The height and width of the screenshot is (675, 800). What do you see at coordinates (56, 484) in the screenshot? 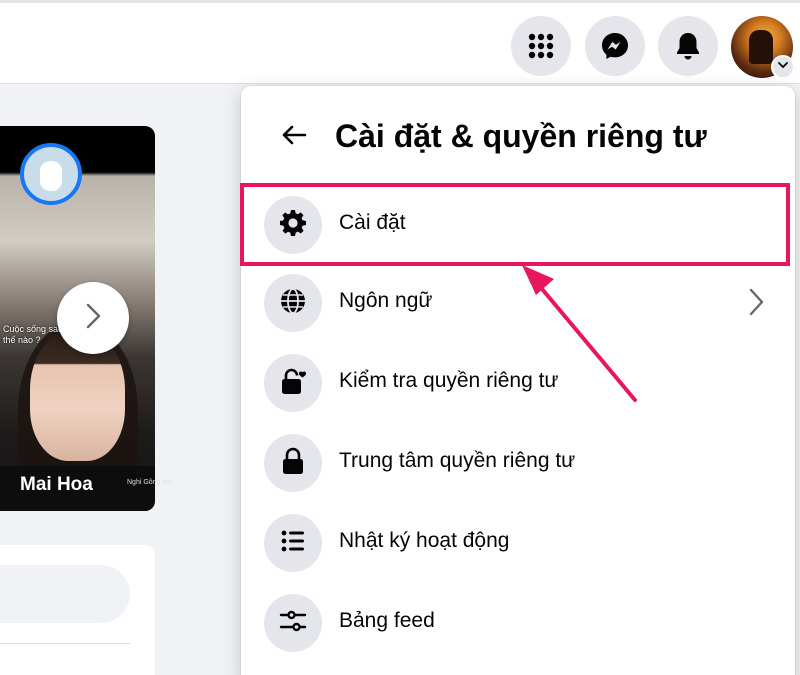
I see `story-name: Mai Hoa` at bounding box center [56, 484].